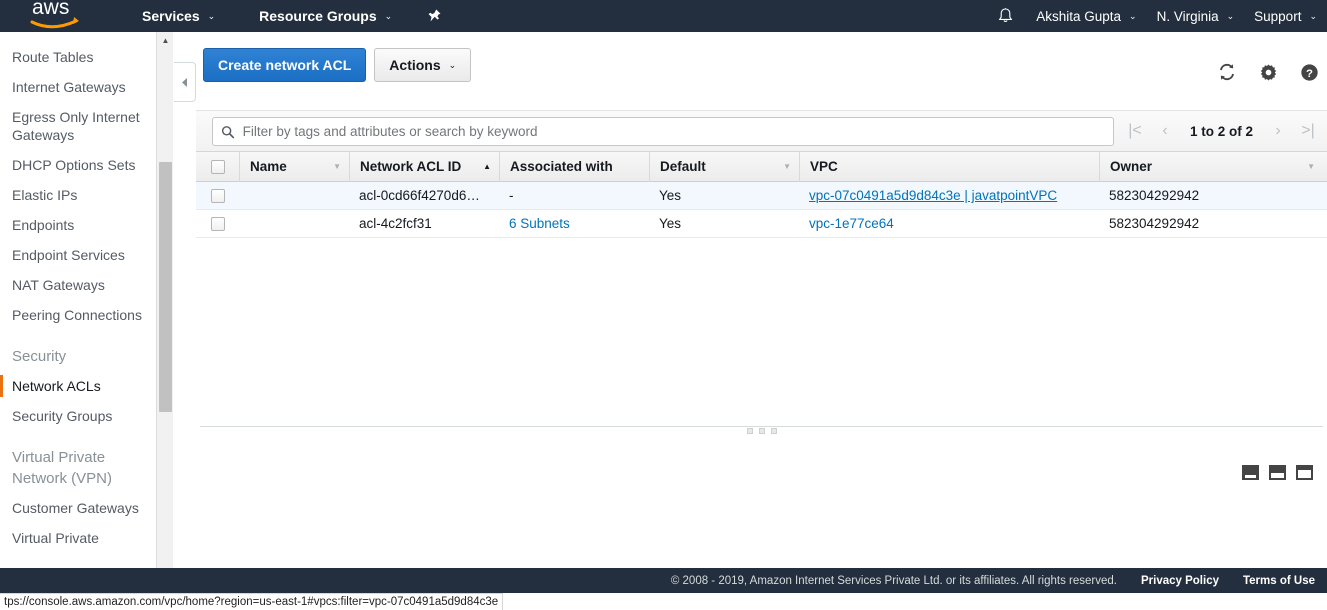 Image resolution: width=1327 pixels, height=610 pixels. Describe the element at coordinates (1278, 131) in the screenshot. I see `next-page-button: ›` at that location.